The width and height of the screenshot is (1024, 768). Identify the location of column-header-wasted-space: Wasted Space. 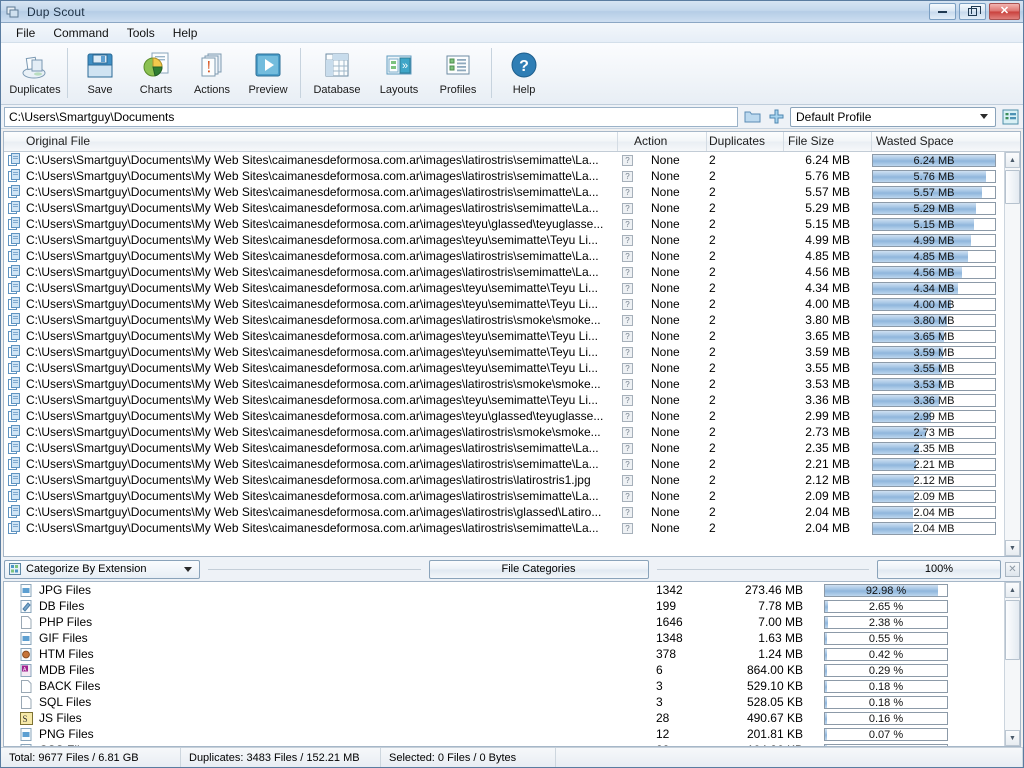
(942, 141).